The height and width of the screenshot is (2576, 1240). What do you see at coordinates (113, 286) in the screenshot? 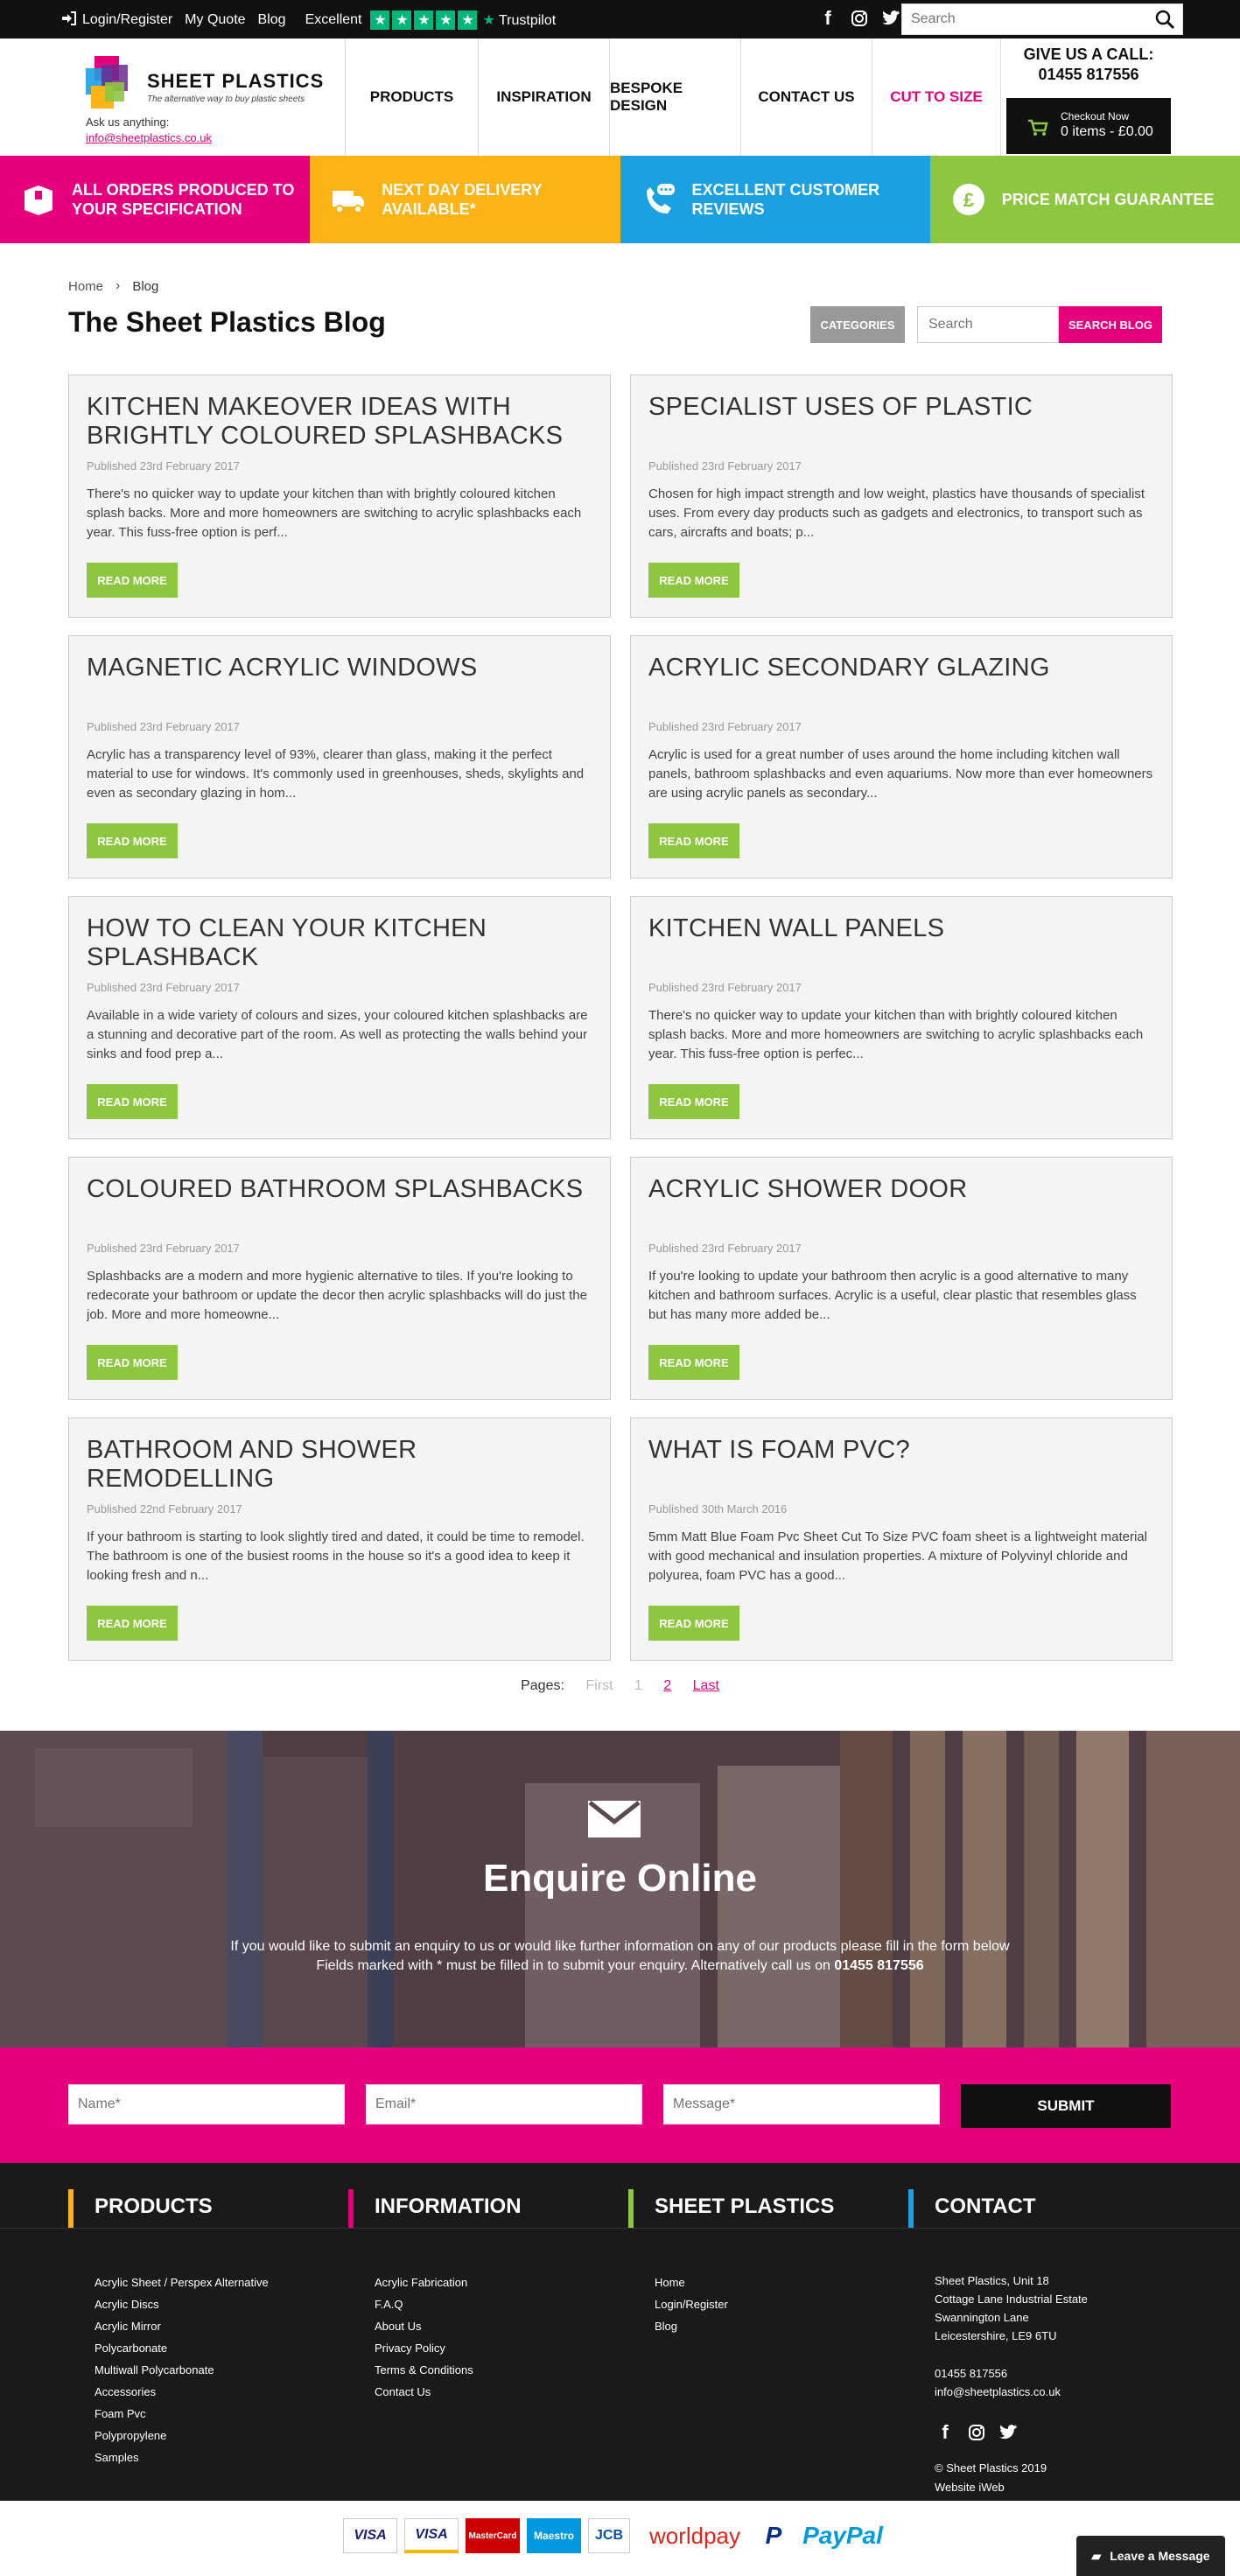
I see `breadcrumb: Home › Blog` at bounding box center [113, 286].